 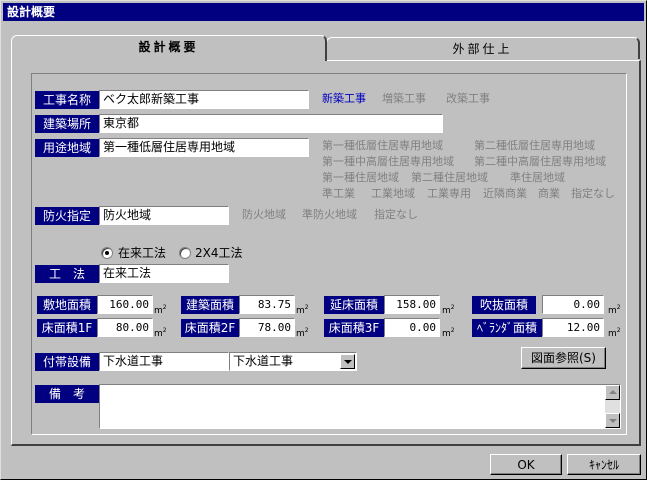 What do you see at coordinates (526, 464) in the screenshot?
I see `ok-button: OK` at bounding box center [526, 464].